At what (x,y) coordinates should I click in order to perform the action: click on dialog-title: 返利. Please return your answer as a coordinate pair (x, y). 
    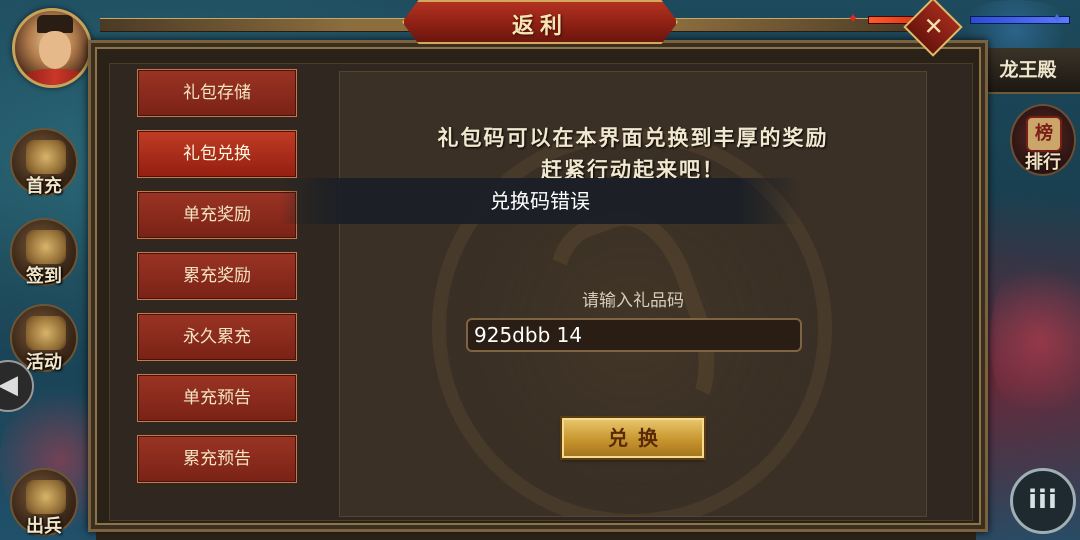
    Looking at the image, I should click on (539, 26).